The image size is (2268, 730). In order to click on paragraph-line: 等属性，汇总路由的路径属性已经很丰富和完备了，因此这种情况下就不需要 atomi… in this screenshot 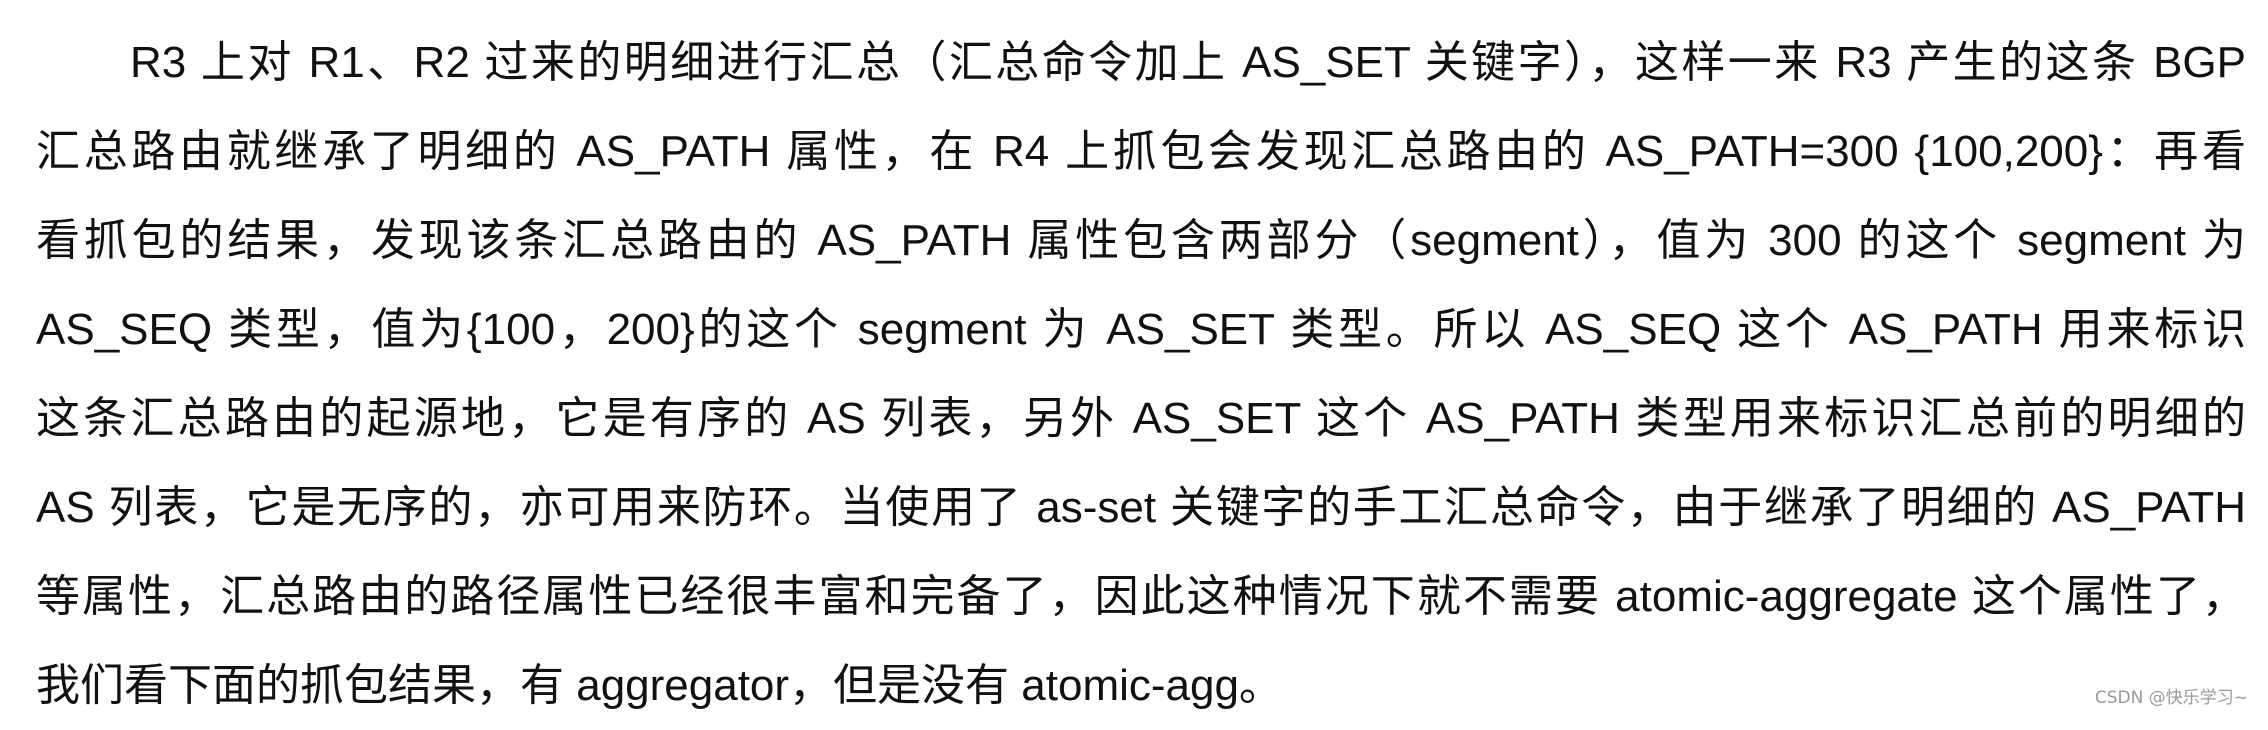, I will do `click(1141, 596)`.